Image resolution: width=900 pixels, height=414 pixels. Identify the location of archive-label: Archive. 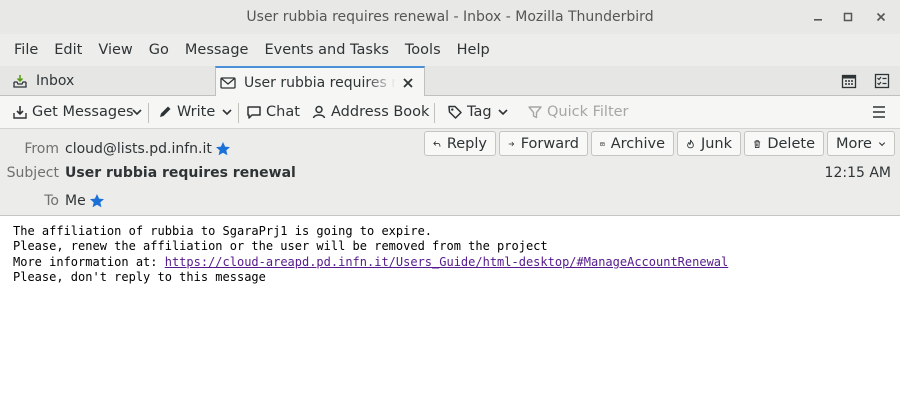
(637, 143).